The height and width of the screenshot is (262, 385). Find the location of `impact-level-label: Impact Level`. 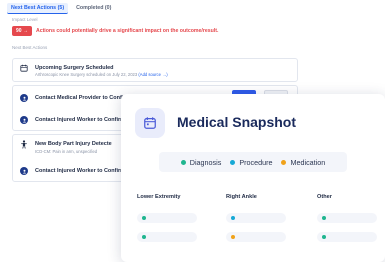

impact-level-label: Impact Level is located at coordinates (25, 19).